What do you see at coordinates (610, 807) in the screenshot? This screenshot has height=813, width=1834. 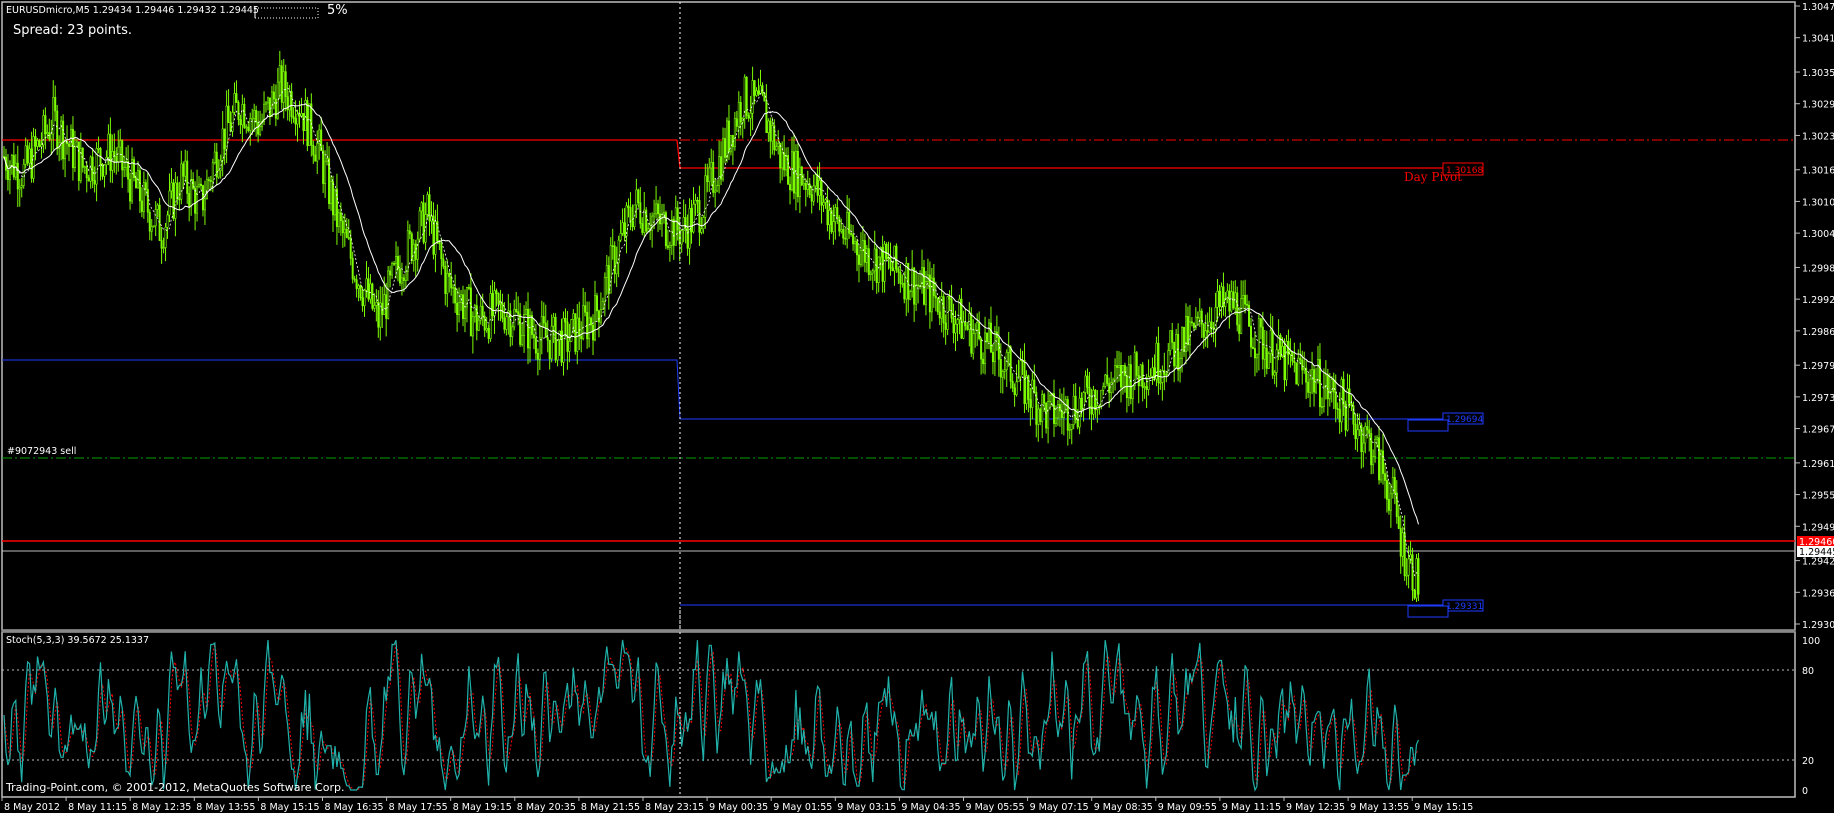 I see `time-label: 8 May 21:55` at bounding box center [610, 807].